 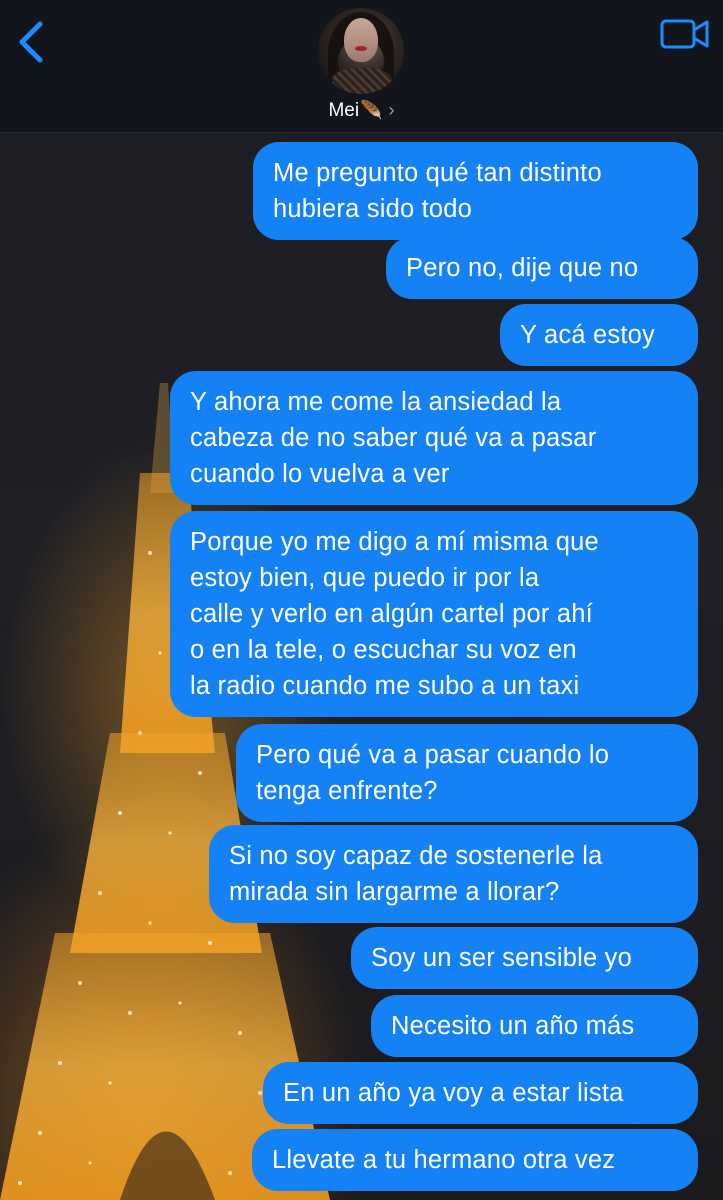 I want to click on message-bubble: Y acá estoy, so click(x=599, y=335).